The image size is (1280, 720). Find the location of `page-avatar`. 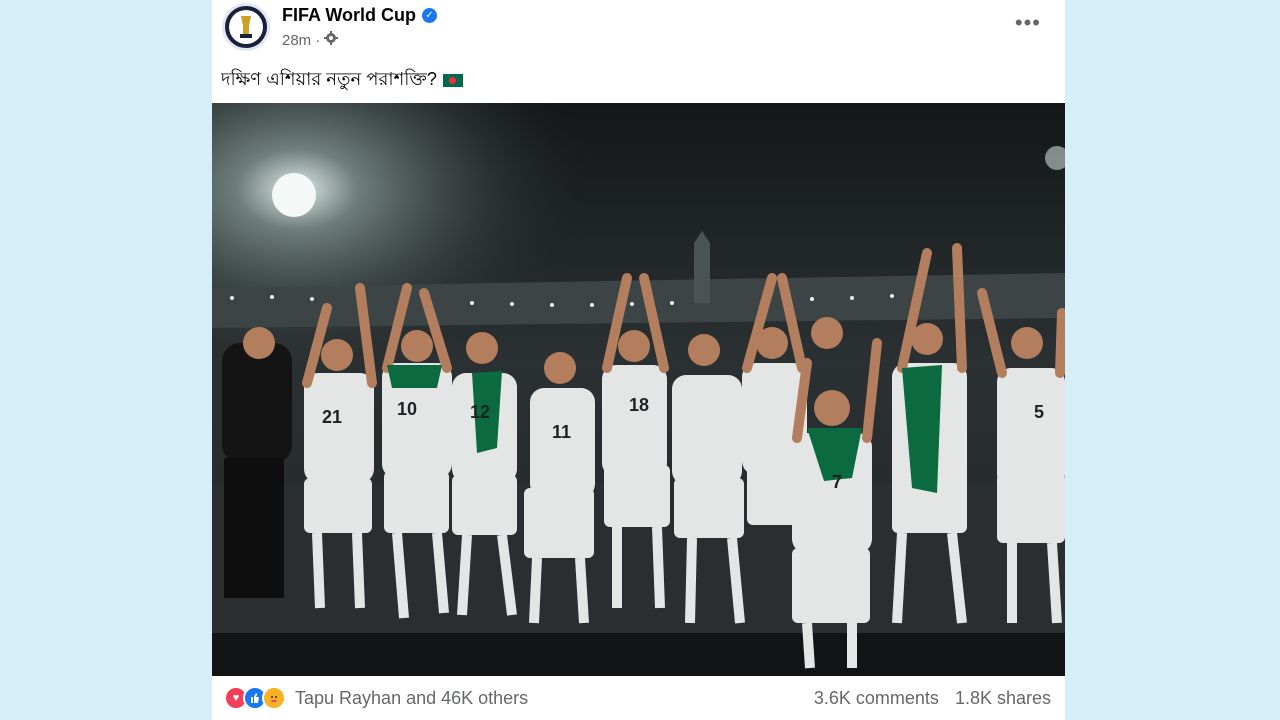

page-avatar is located at coordinates (246, 27).